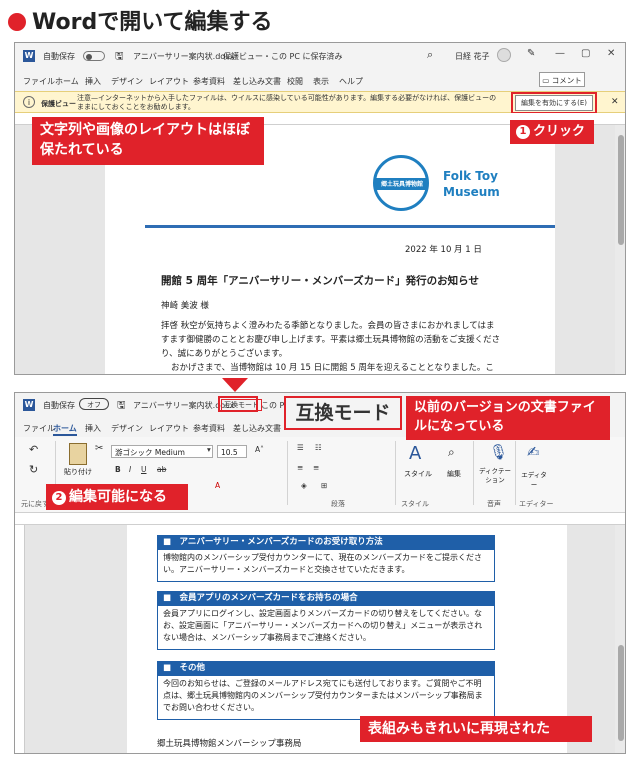  Describe the element at coordinates (232, 451) in the screenshot. I see `font-size-select: 10.5` at that location.